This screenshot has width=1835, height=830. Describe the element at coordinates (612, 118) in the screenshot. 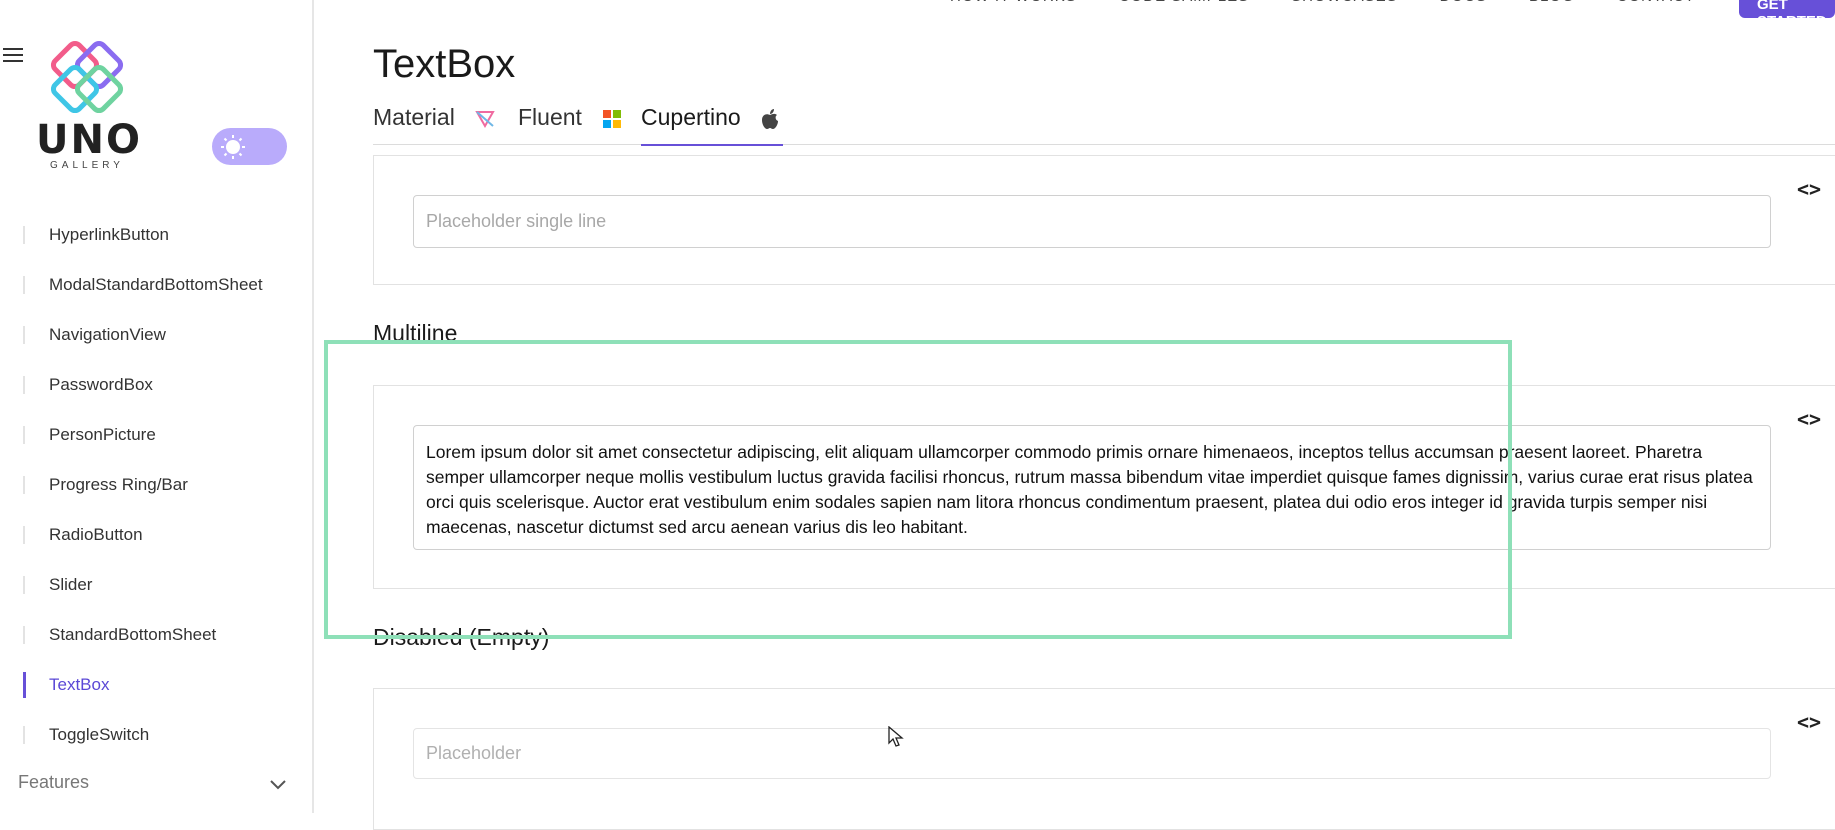

I see `windows-icon` at that location.